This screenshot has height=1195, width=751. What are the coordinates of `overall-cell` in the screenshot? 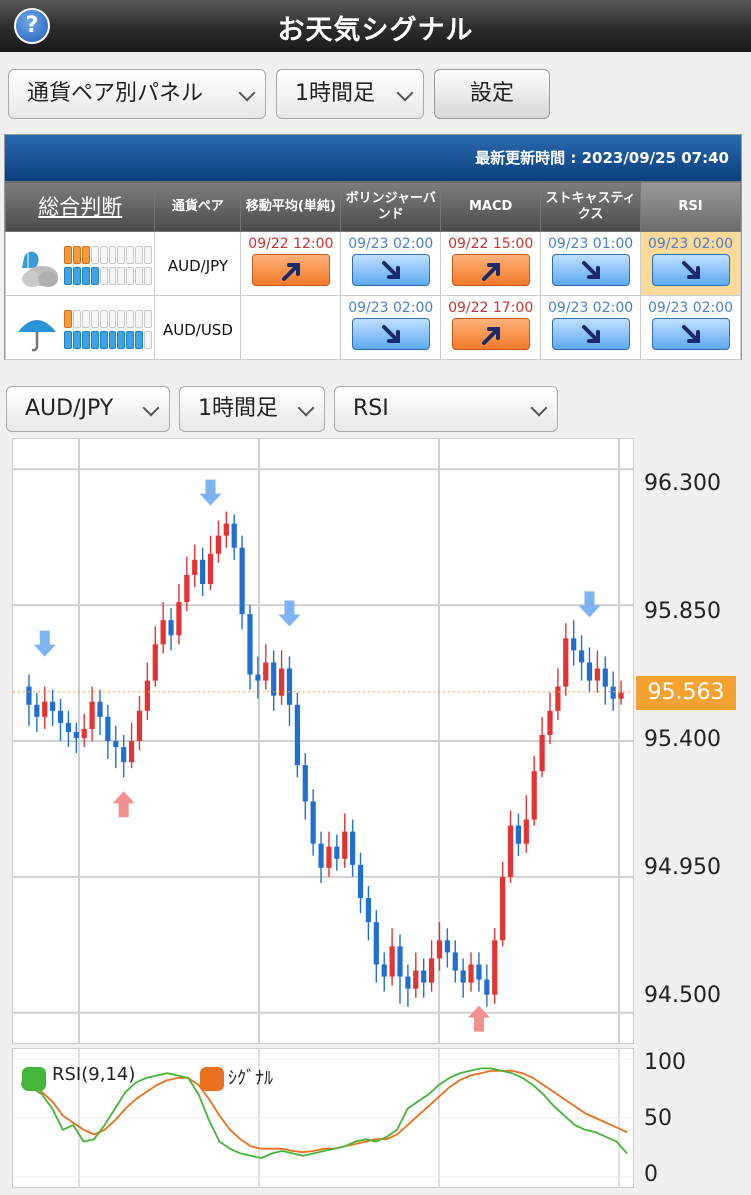 It's located at (80, 327).